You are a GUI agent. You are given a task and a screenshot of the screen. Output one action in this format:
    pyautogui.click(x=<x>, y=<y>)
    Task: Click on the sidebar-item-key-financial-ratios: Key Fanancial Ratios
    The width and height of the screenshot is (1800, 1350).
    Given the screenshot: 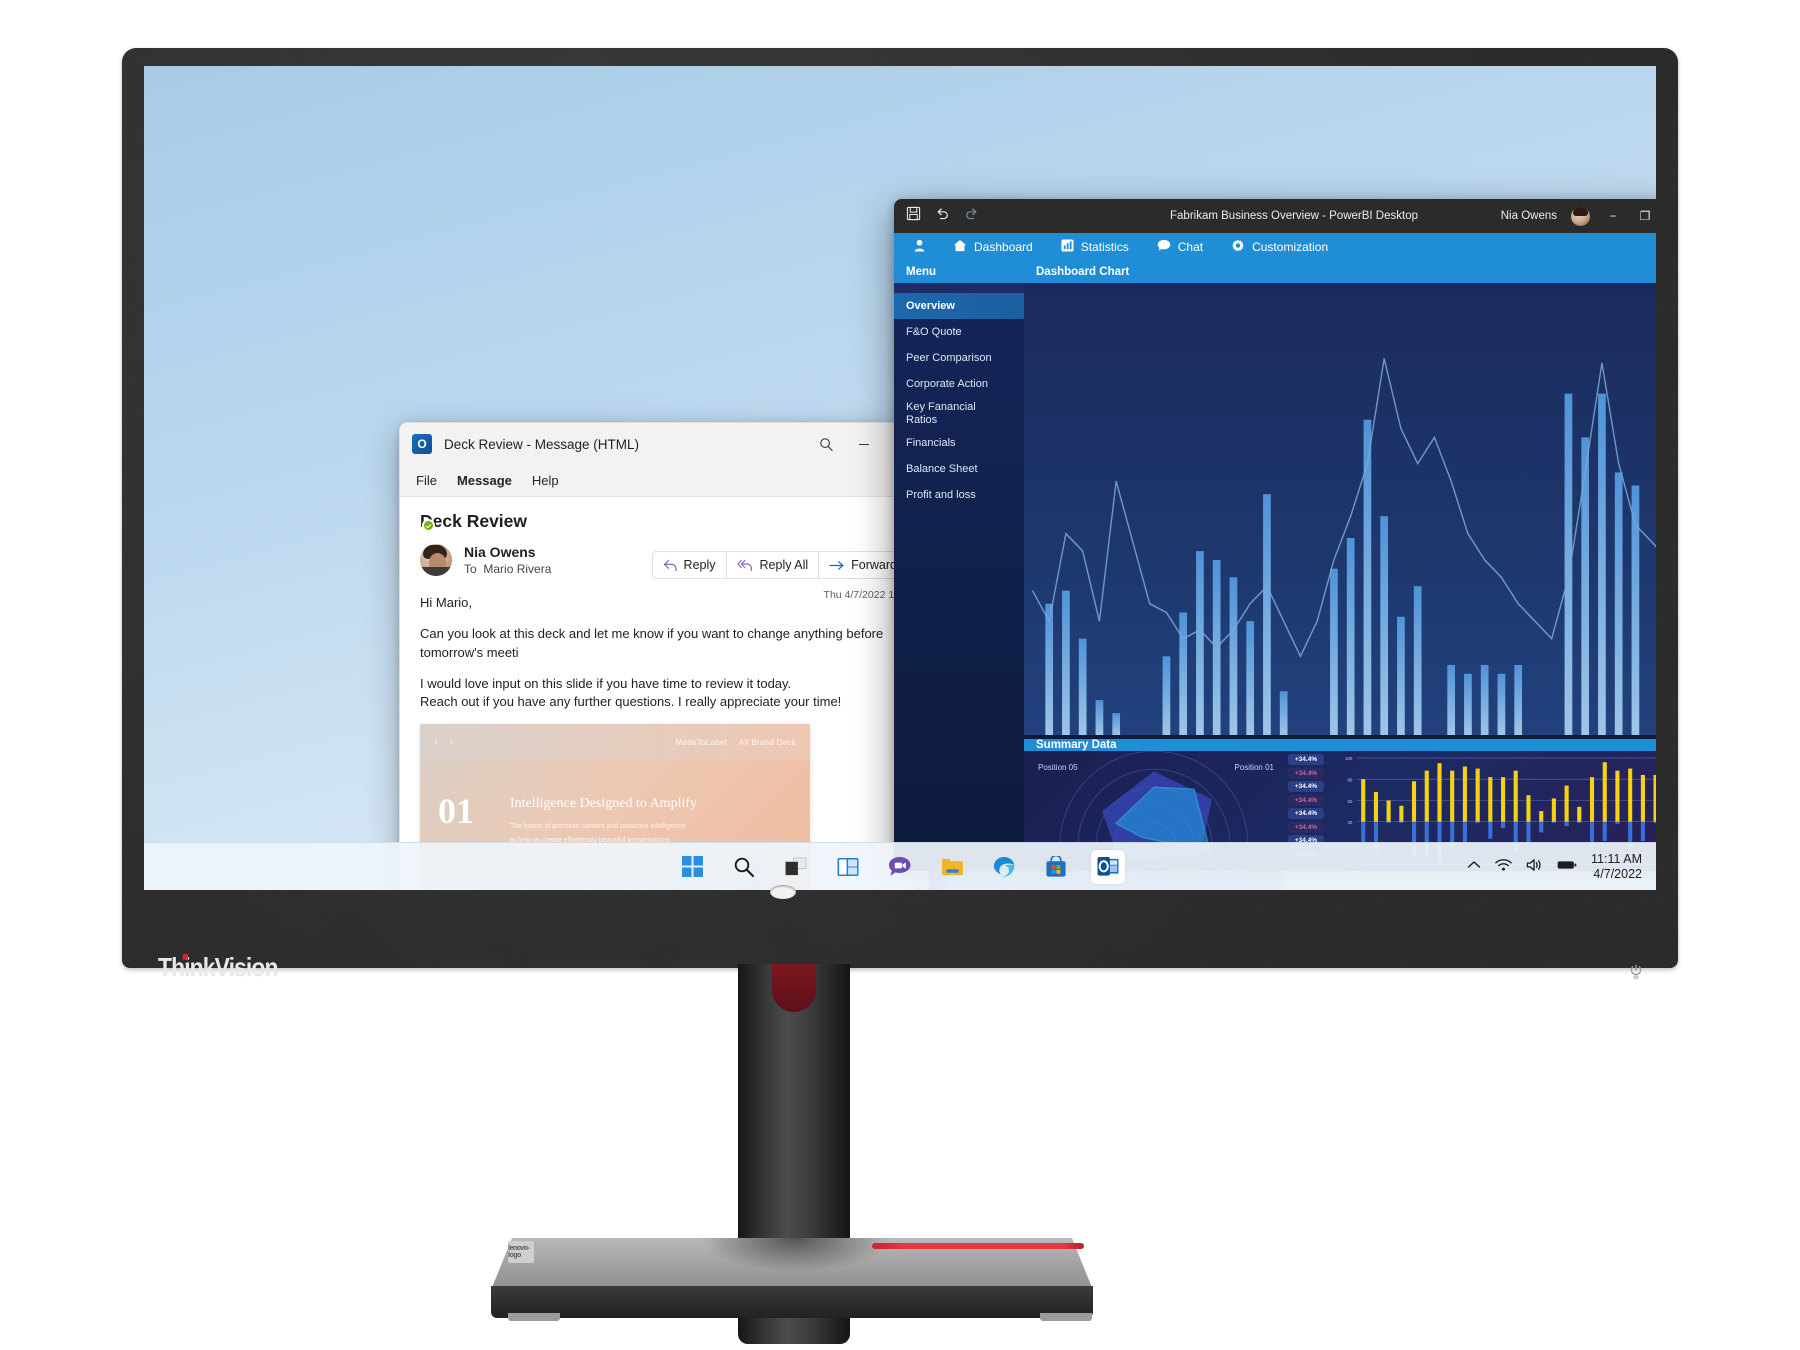 What is the action you would take?
    pyautogui.click(x=959, y=414)
    